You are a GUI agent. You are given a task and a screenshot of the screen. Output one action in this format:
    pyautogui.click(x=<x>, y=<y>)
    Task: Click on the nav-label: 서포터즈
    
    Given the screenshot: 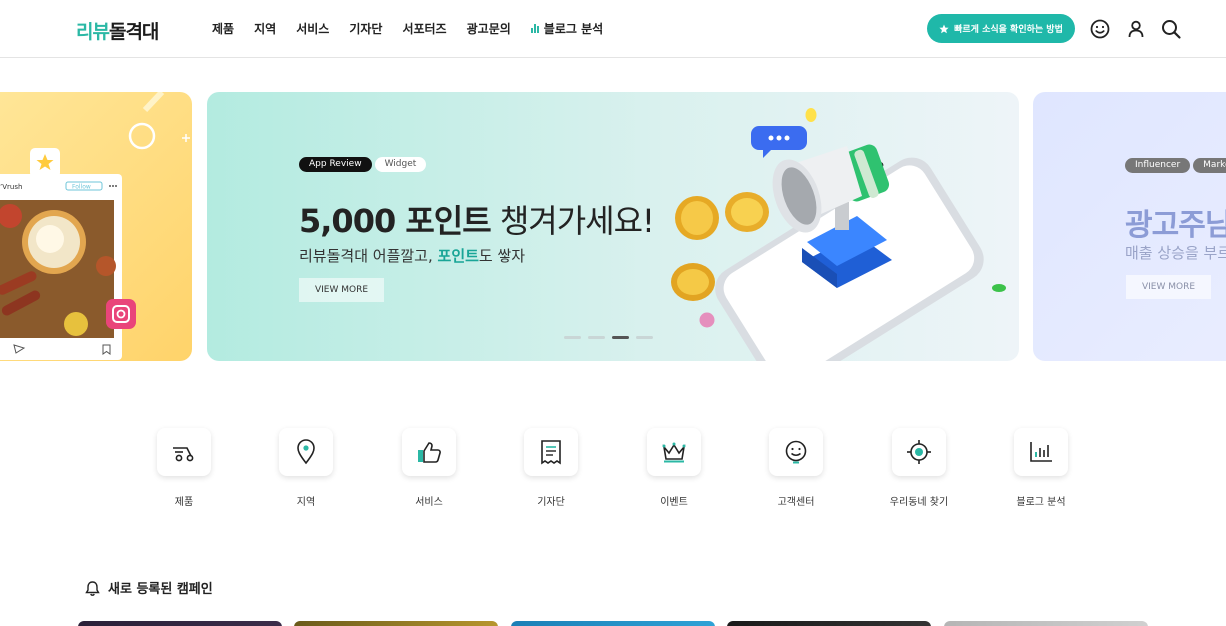 What is the action you would take?
    pyautogui.click(x=424, y=29)
    